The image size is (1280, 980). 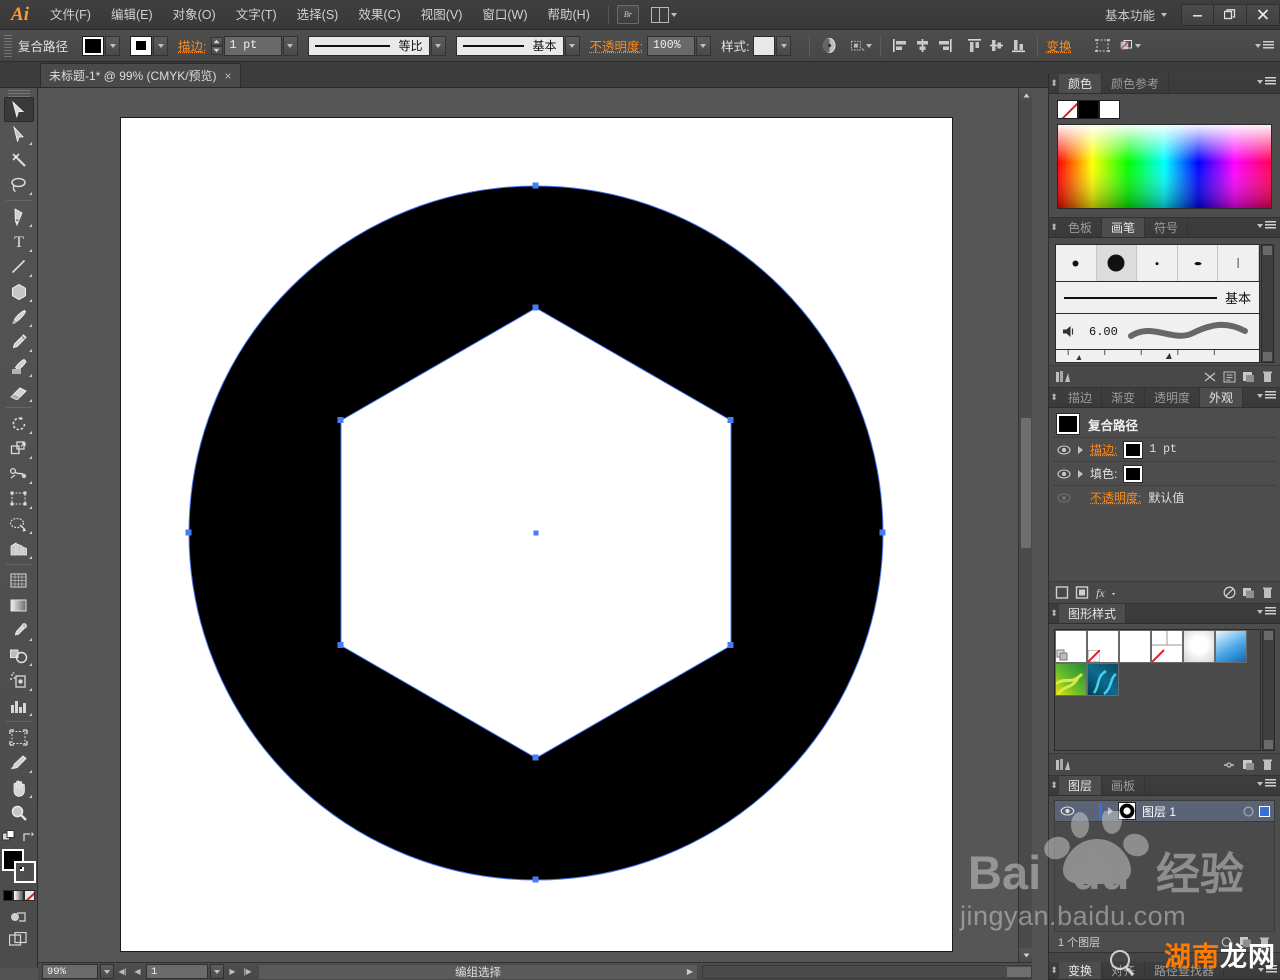 I want to click on opacity-input: 100%, so click(x=670, y=45).